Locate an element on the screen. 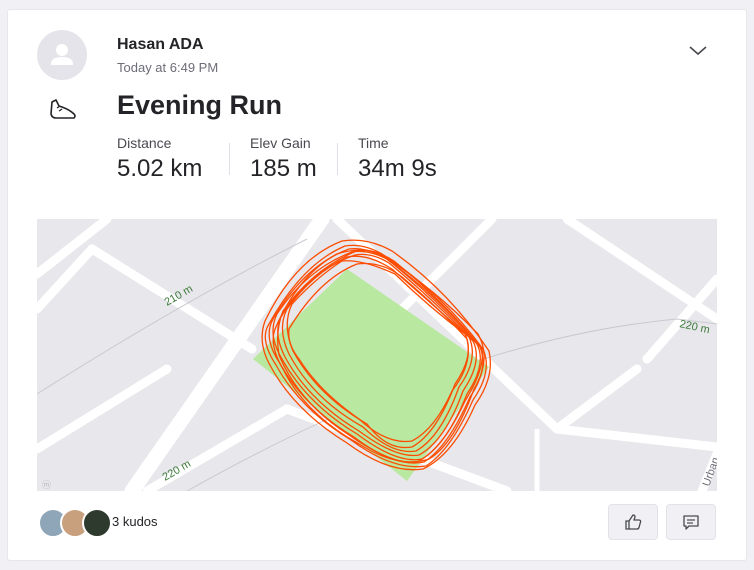 The width and height of the screenshot is (754, 570). thumbs-up-icon is located at coordinates (633, 522).